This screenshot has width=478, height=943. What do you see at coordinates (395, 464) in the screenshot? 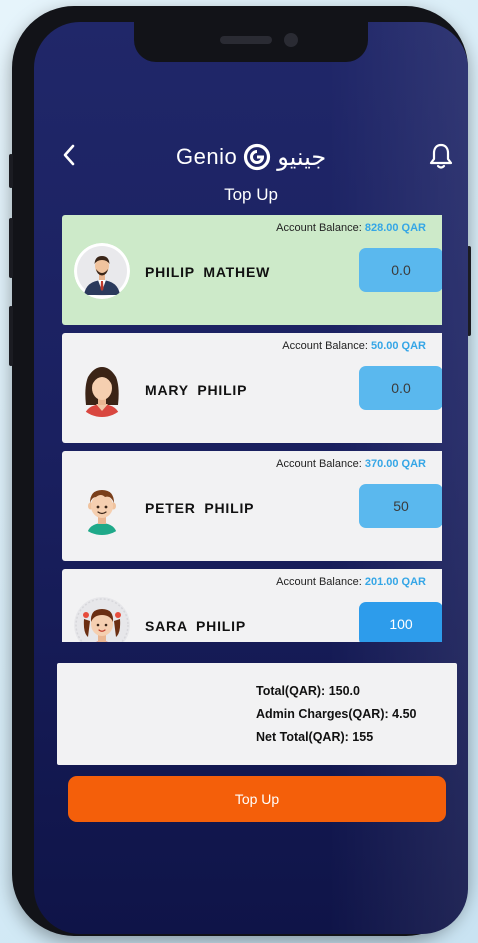
I see `balance-amount: 370.00 QAR` at bounding box center [395, 464].